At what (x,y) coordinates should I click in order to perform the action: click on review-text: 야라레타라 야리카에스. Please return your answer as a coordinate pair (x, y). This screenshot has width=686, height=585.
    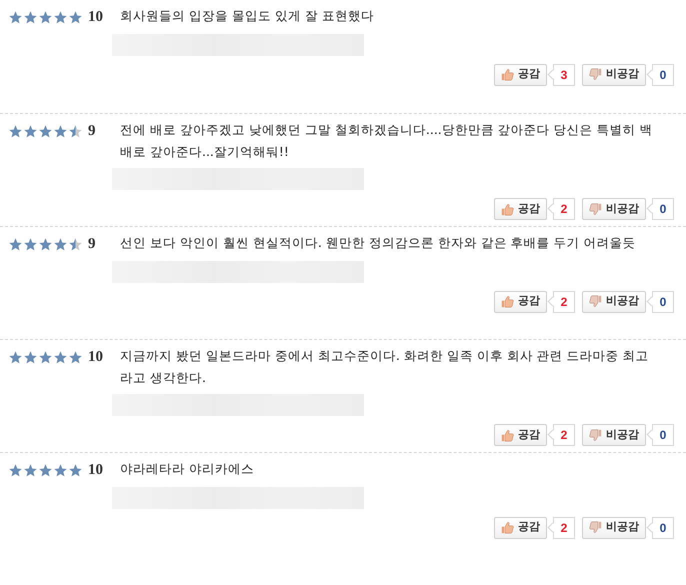
    Looking at the image, I should click on (187, 469).